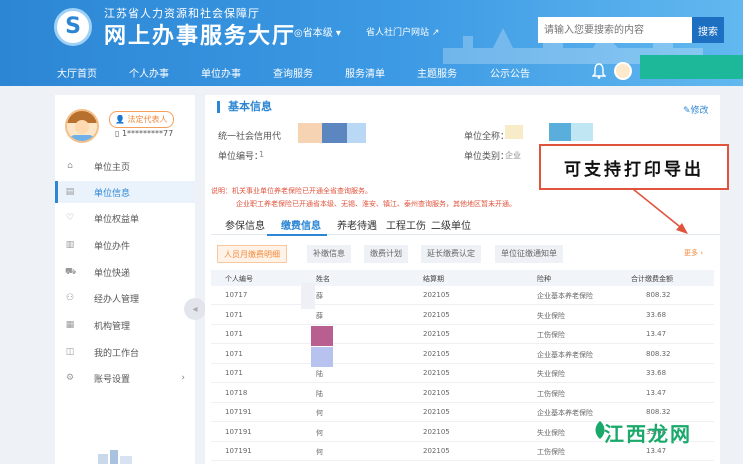 Image resolution: width=743 pixels, height=464 pixels. Describe the element at coordinates (648, 434) in the screenshot. I see `watermark: 江西龙网` at that location.